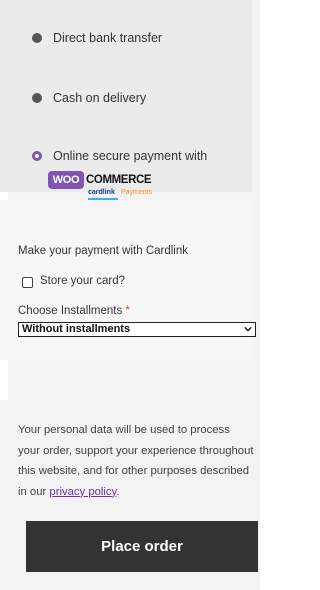  I want to click on payment-method-bacs: Direct bank transfer, so click(97, 38).